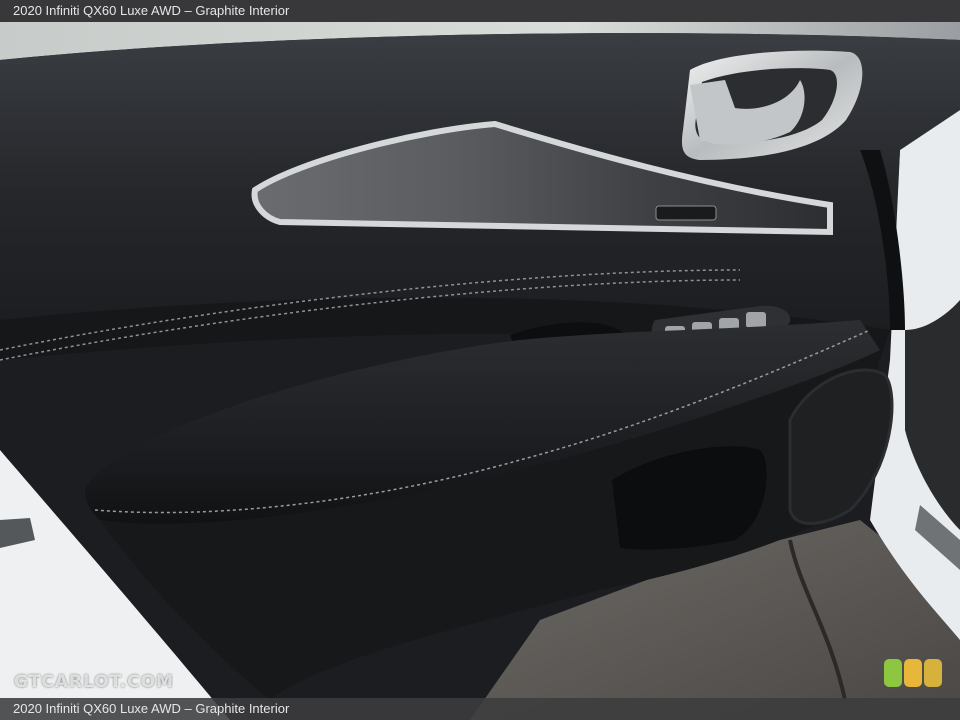  Describe the element at coordinates (893, 673) in the screenshot. I see `swatch-green` at that location.